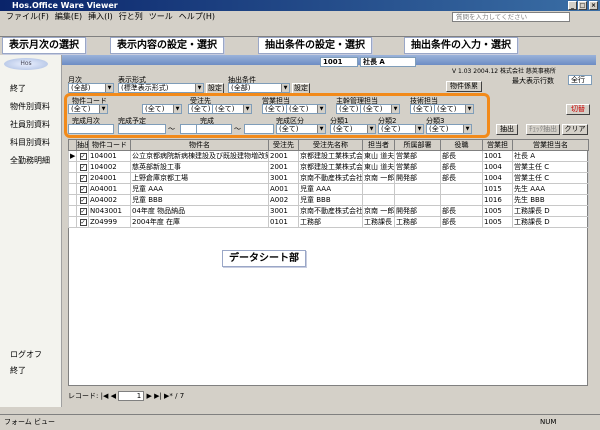  I want to click on table-cell: 2004年度 在庫, so click(199, 222).